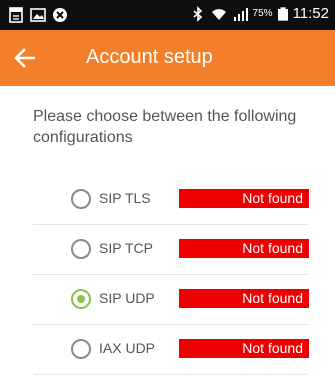  I want to click on clock: 11:52, so click(310, 13).